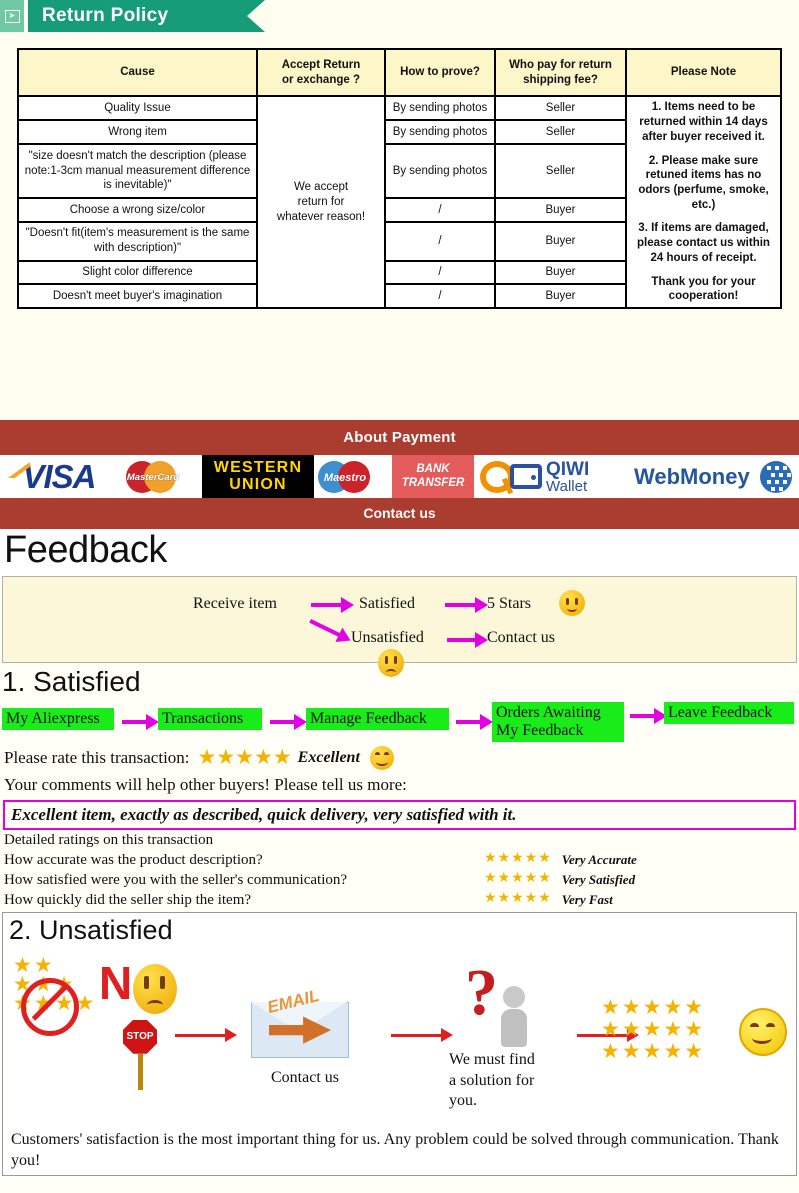 This screenshot has height=1193, width=799. Describe the element at coordinates (433, 469) in the screenshot. I see `bank-transfer-line1: BANK` at that location.